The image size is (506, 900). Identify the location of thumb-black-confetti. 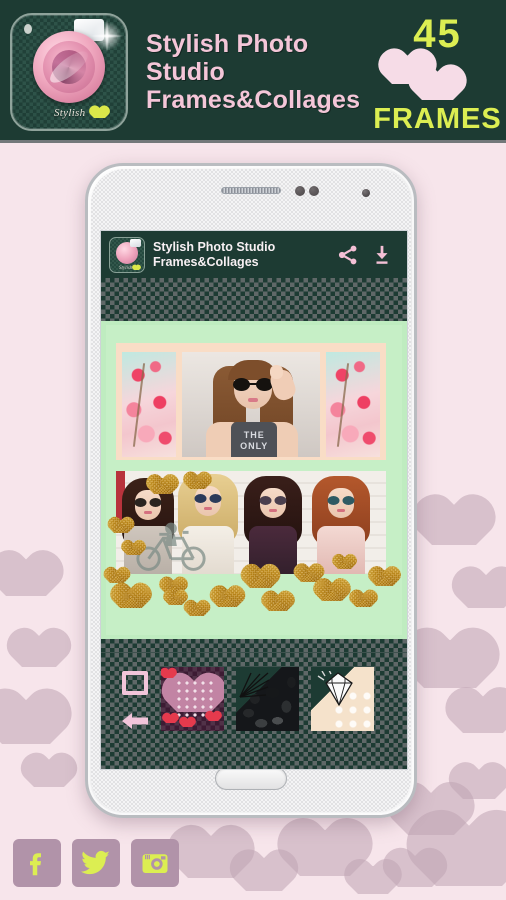
(267, 699).